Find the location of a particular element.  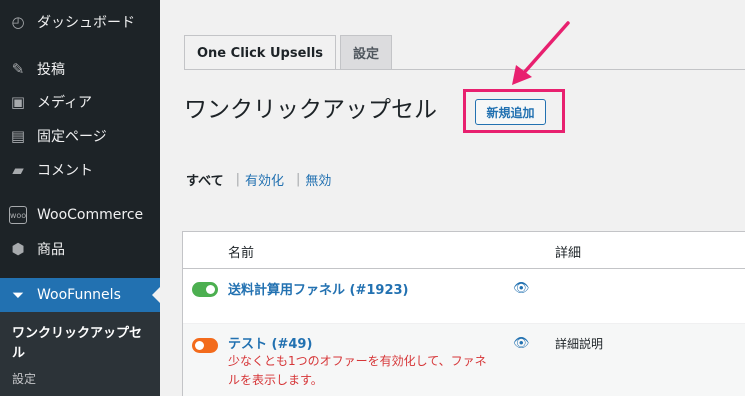

funnel-title-link: 送料計算用ファネル (#1923) is located at coordinates (318, 288).